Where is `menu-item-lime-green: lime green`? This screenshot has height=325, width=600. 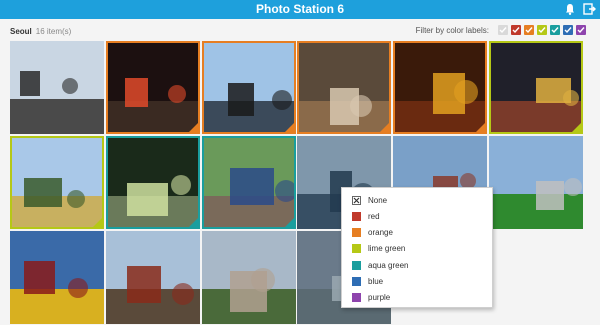 menu-item-lime-green: lime green is located at coordinates (417, 249).